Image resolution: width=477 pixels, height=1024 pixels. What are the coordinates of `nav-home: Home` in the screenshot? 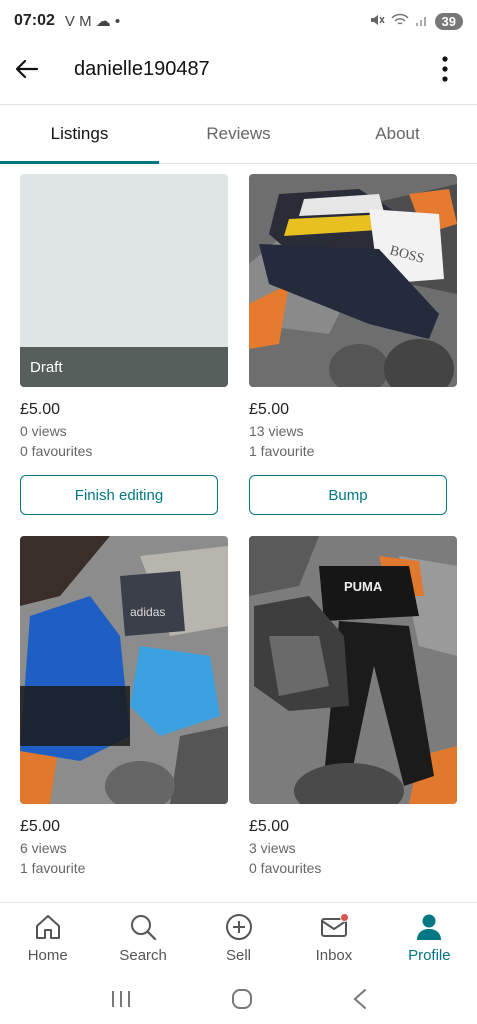 It's located at (47, 938).